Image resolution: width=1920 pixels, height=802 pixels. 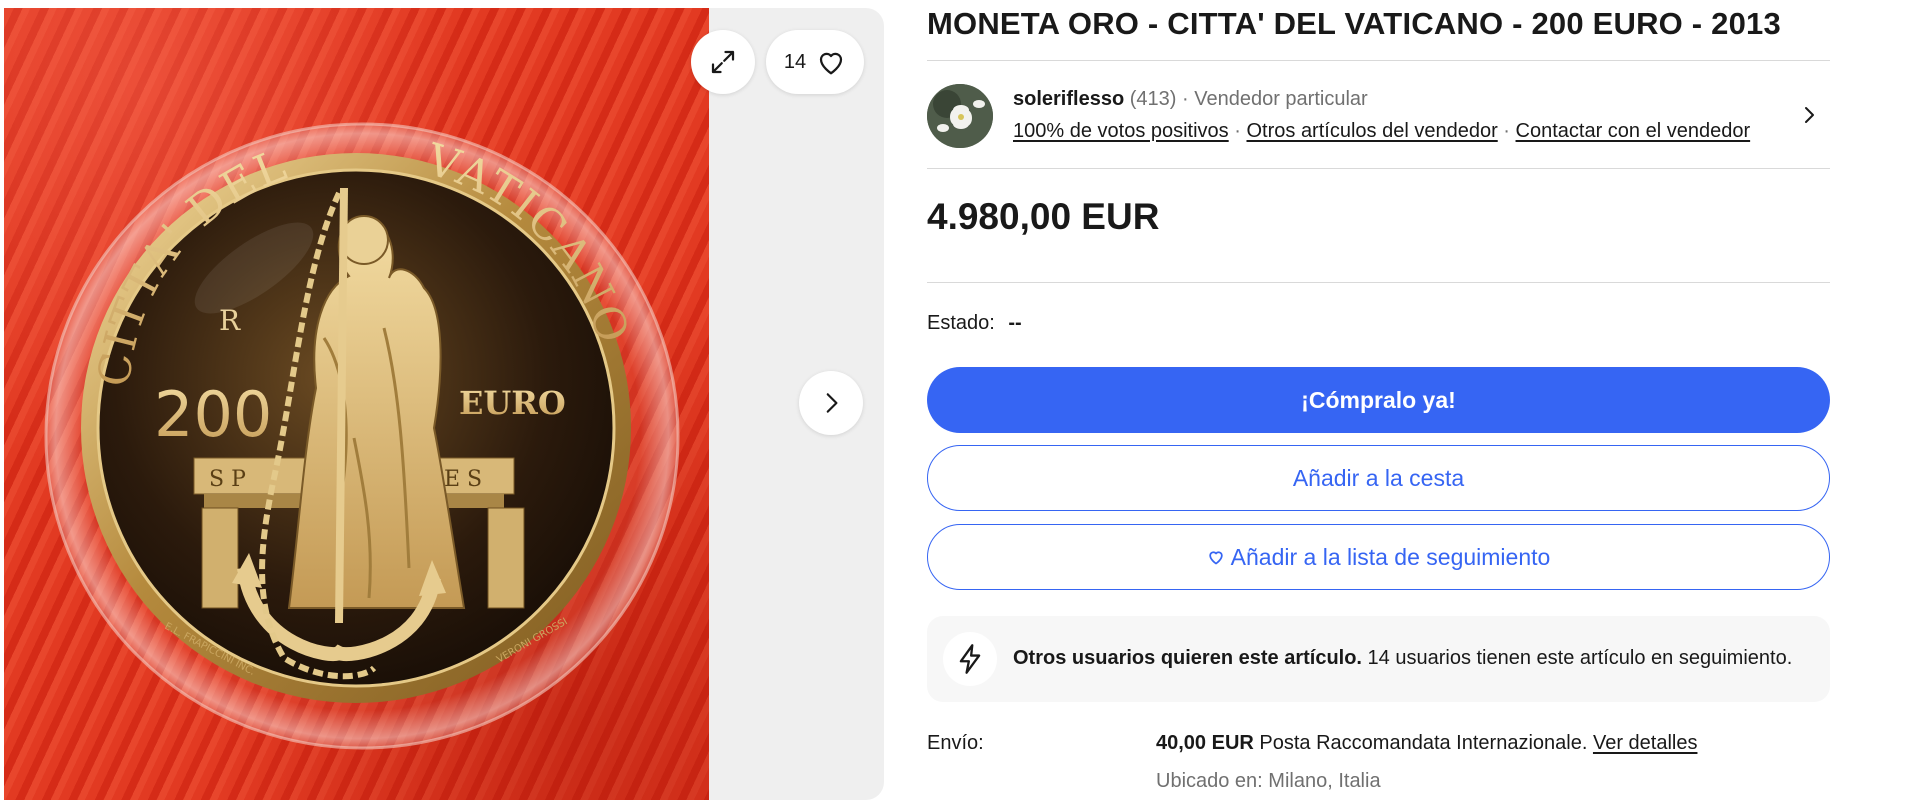 I want to click on condition: Estado: --, so click(x=974, y=323).